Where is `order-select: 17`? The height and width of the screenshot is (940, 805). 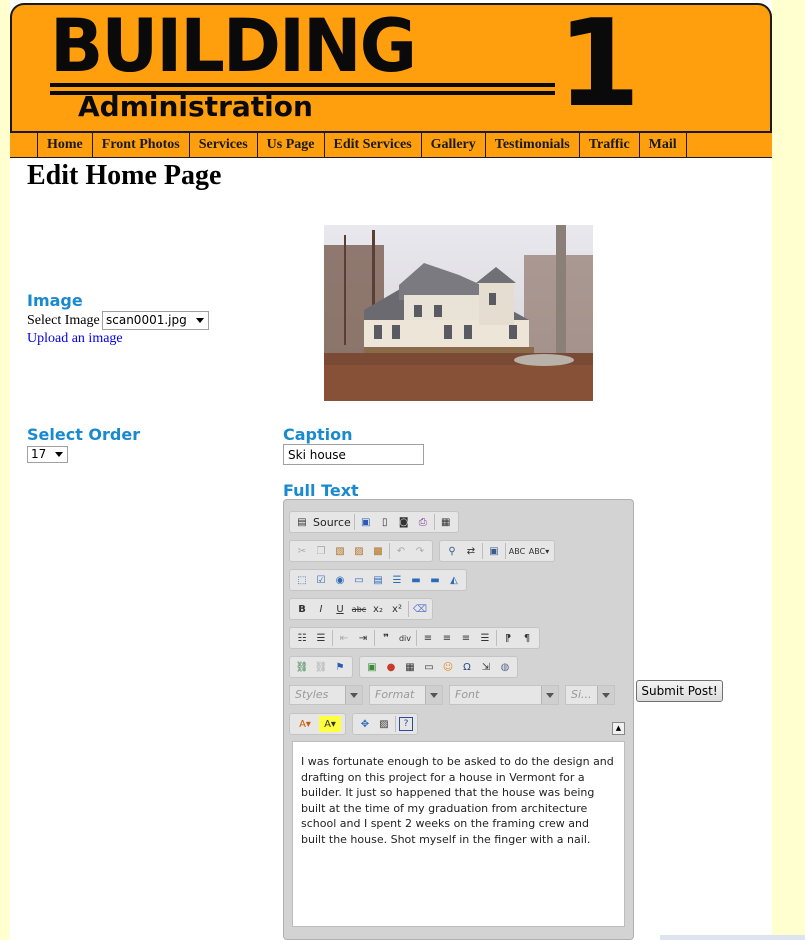 order-select: 17 is located at coordinates (47, 454).